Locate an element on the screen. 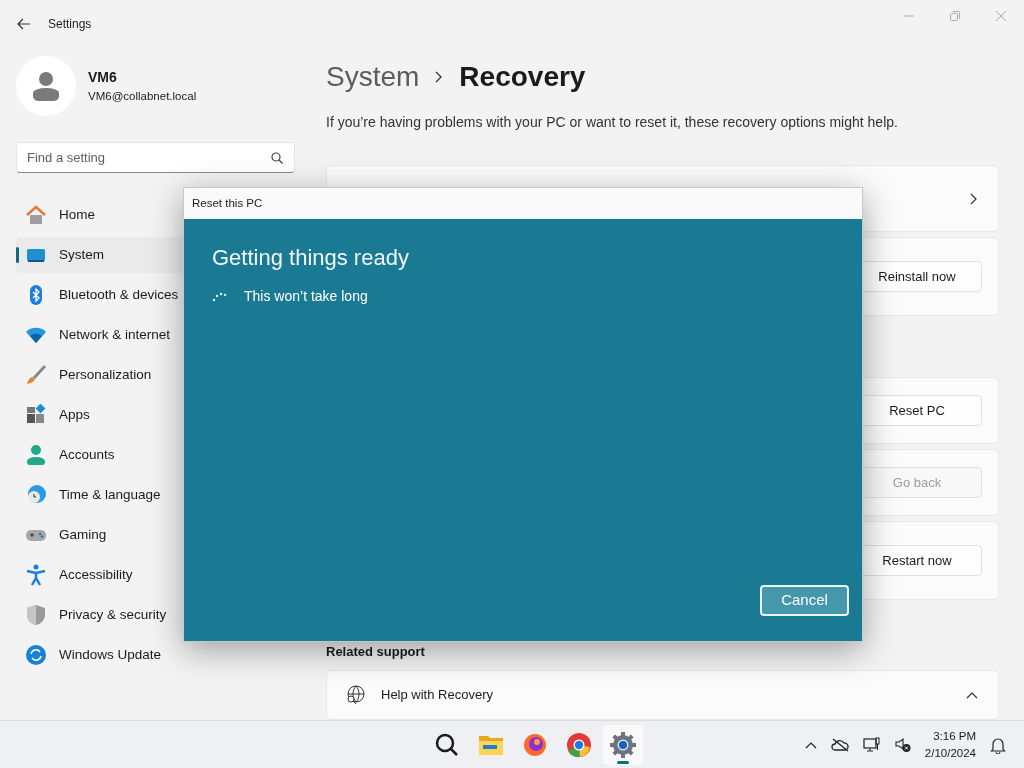 The image size is (1024, 768). status-text: This won’t take long is located at coordinates (306, 296).